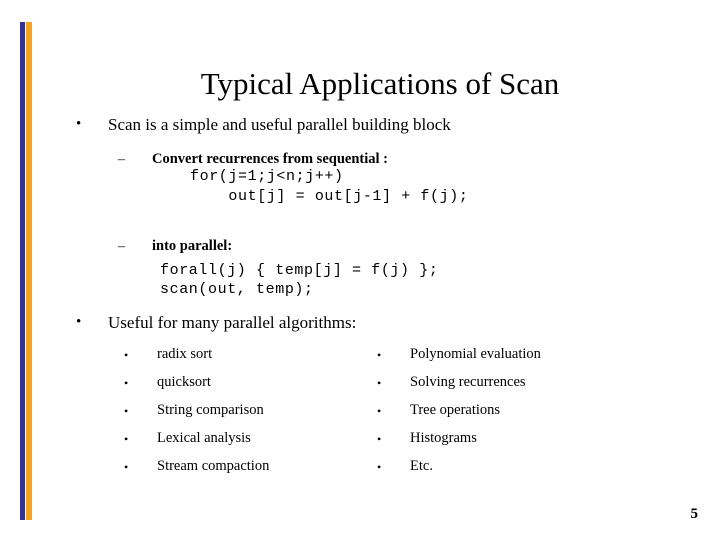 The height and width of the screenshot is (540, 720). Describe the element at coordinates (421, 466) in the screenshot. I see `list-item-label: Etc.` at that location.